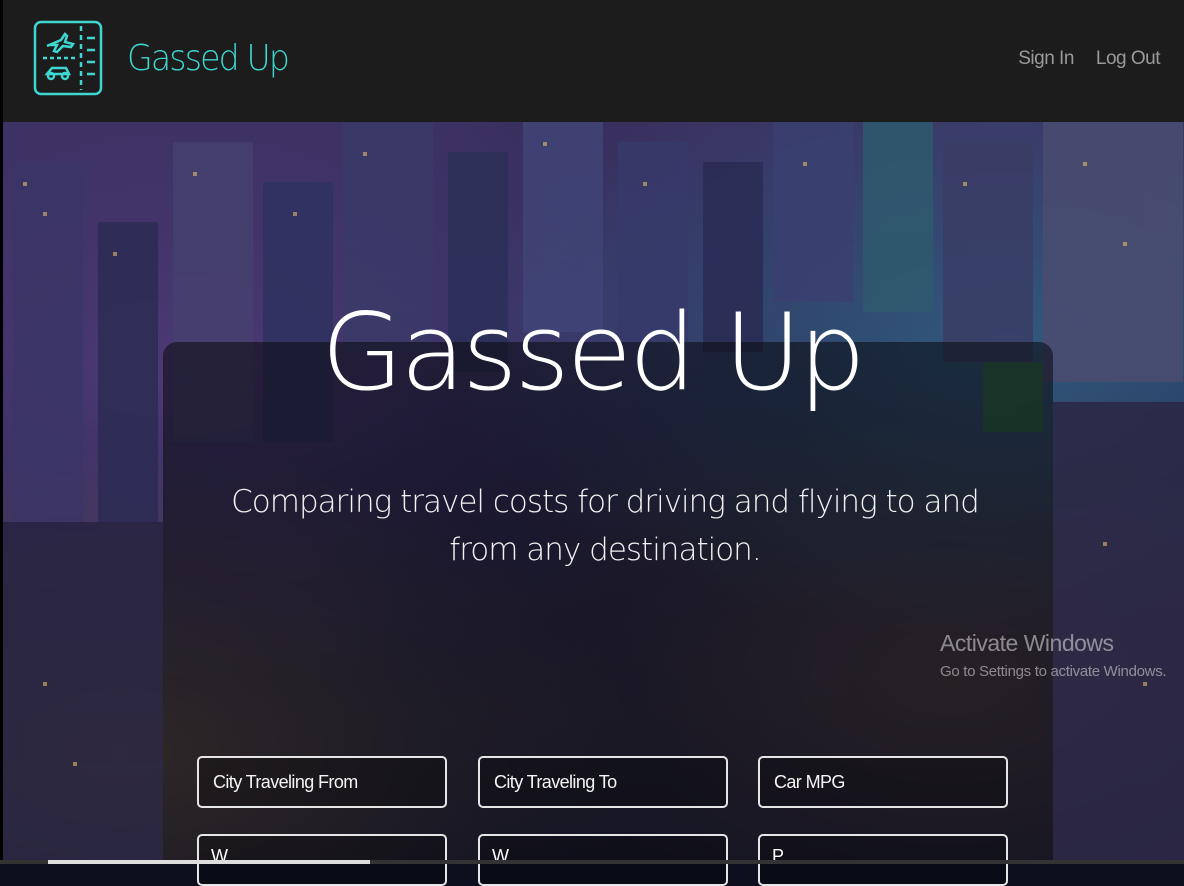 Image resolution: width=1184 pixels, height=886 pixels. Describe the element at coordinates (592, 61) in the screenshot. I see `navbar: Gassed Up Sign In Log Out` at that location.